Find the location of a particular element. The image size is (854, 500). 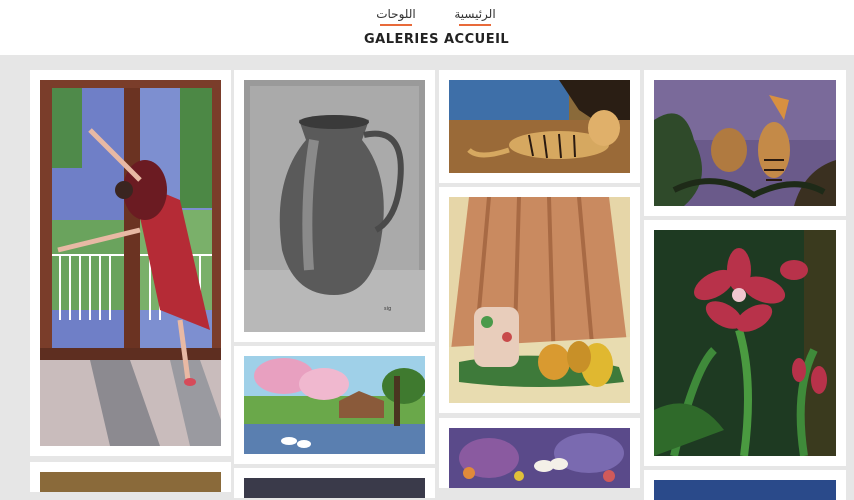

hoopoe-birds-painting is located at coordinates (745, 143).